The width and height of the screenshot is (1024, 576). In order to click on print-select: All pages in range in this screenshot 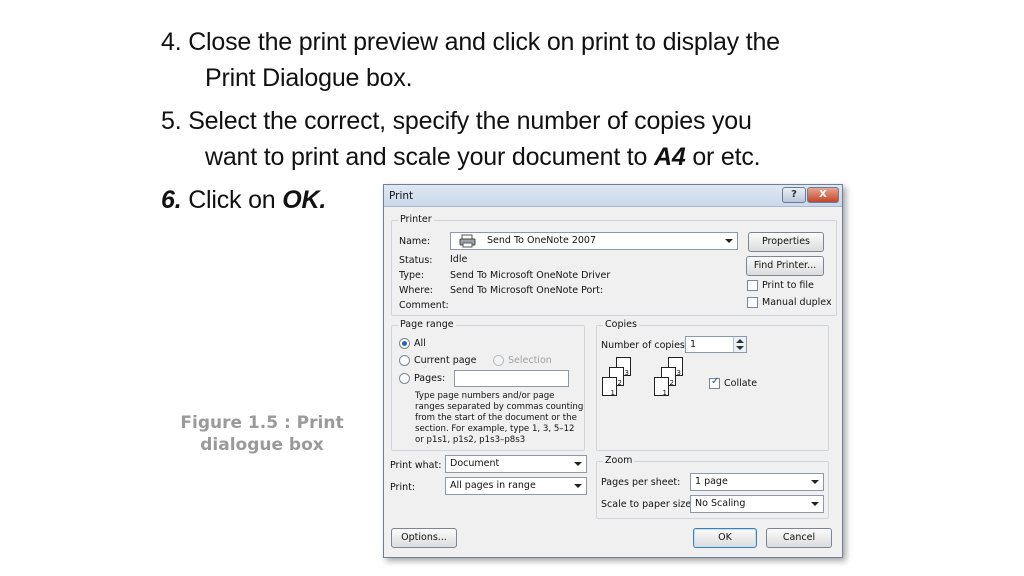, I will do `click(516, 486)`.